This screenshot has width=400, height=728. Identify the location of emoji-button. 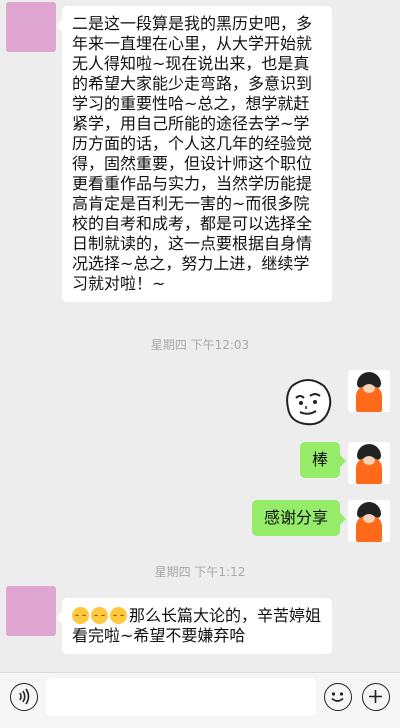
(338, 697).